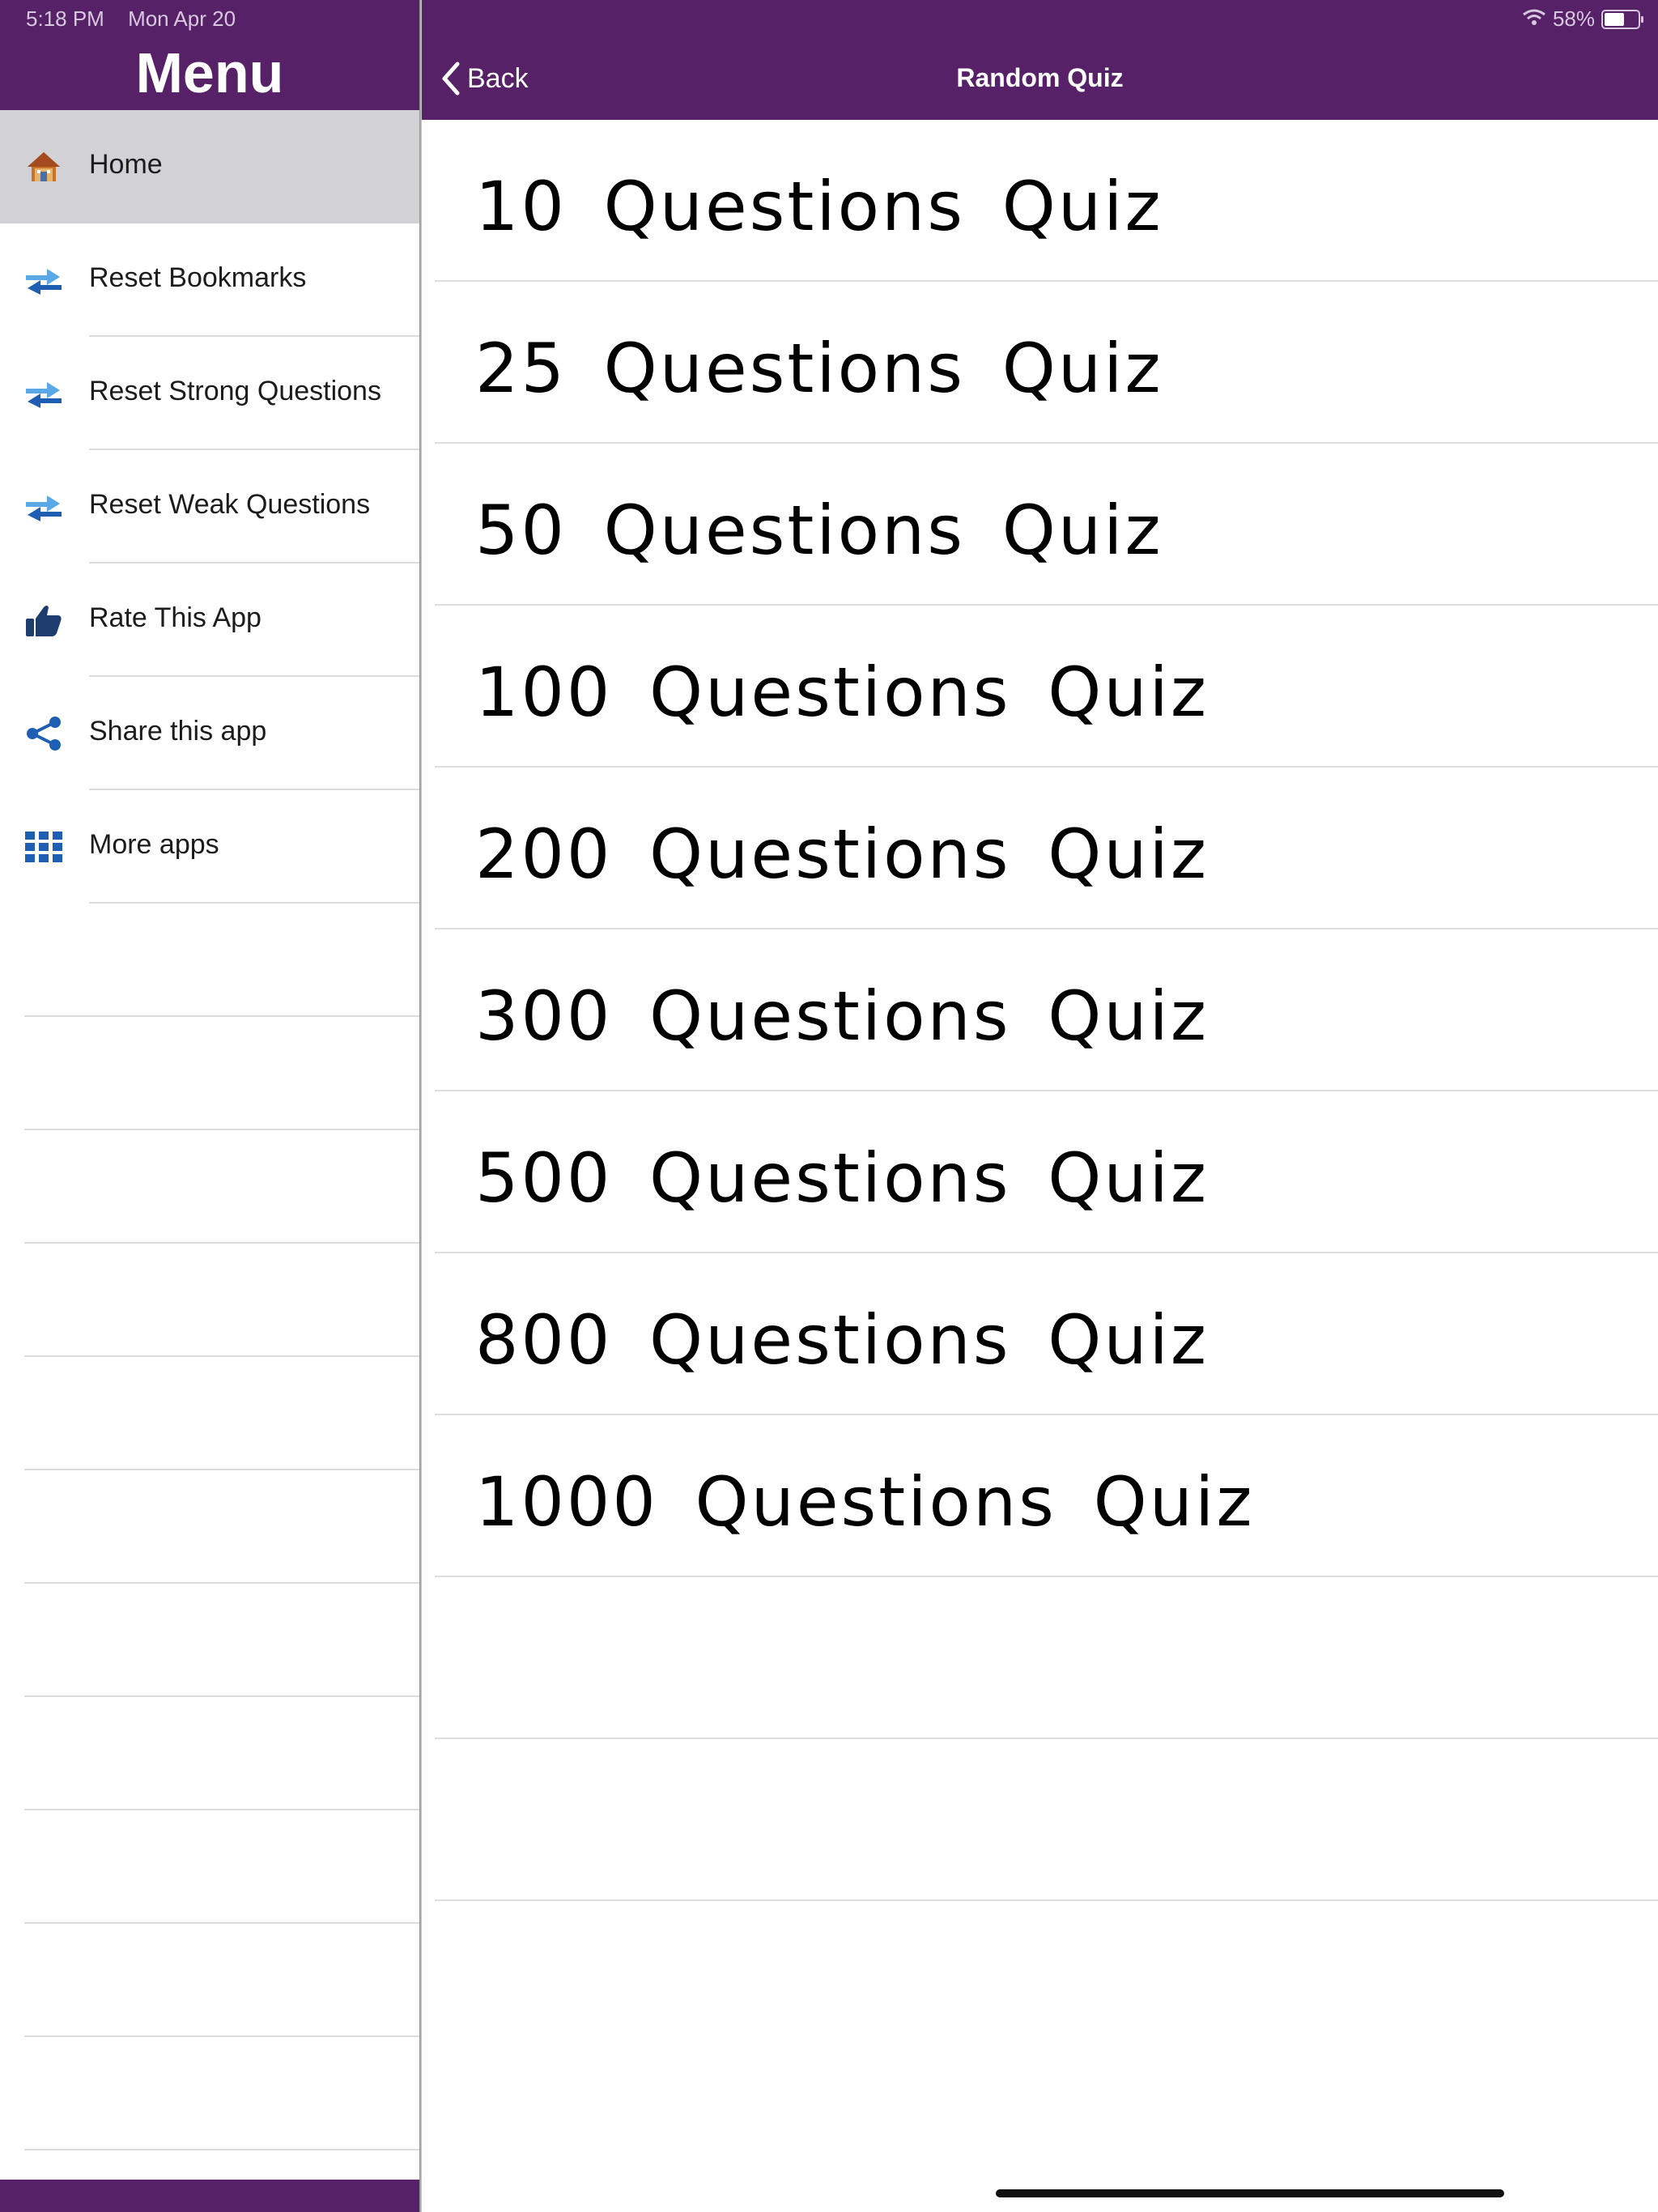 The image size is (1658, 2212). Describe the element at coordinates (819, 531) in the screenshot. I see `quiz-option-label: 50 Questions Quiz` at that location.